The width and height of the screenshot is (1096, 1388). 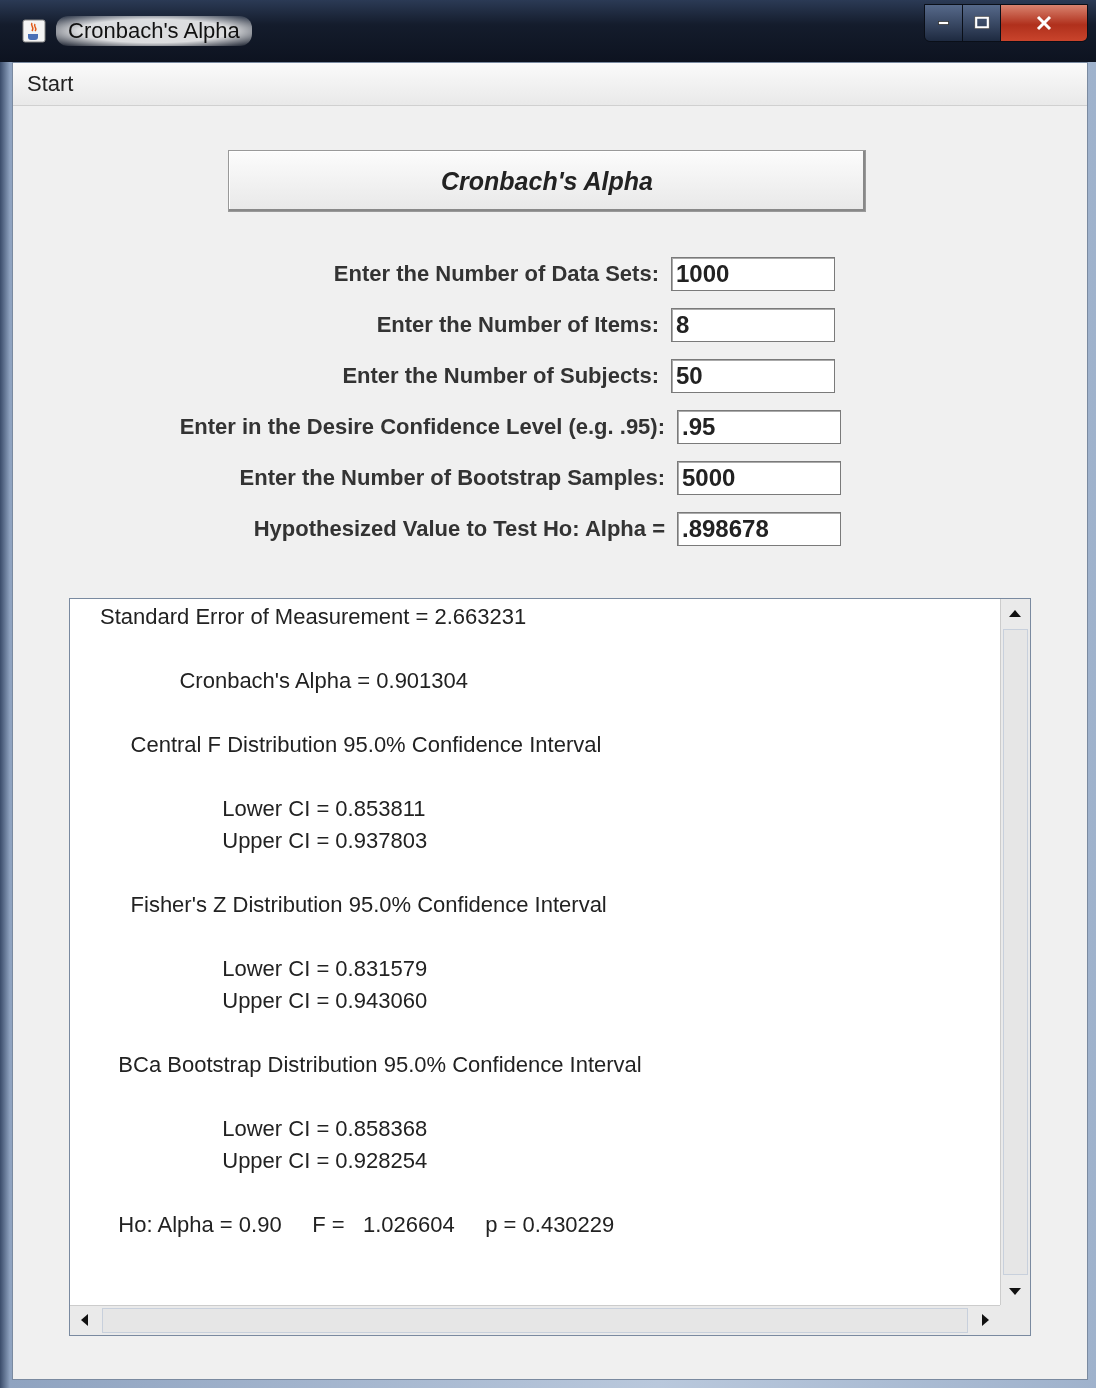 I want to click on minimize-button, so click(x=944, y=23).